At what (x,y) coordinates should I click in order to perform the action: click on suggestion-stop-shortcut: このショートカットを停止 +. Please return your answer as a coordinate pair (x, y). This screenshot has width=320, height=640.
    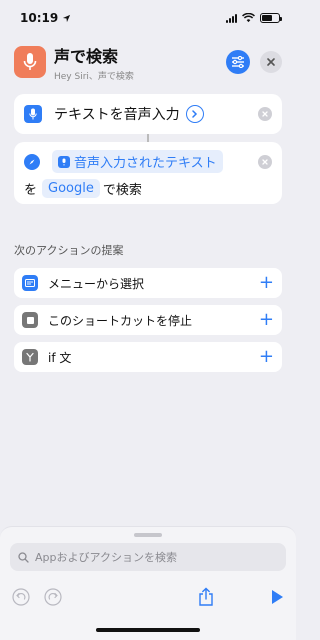
    Looking at the image, I should click on (148, 320).